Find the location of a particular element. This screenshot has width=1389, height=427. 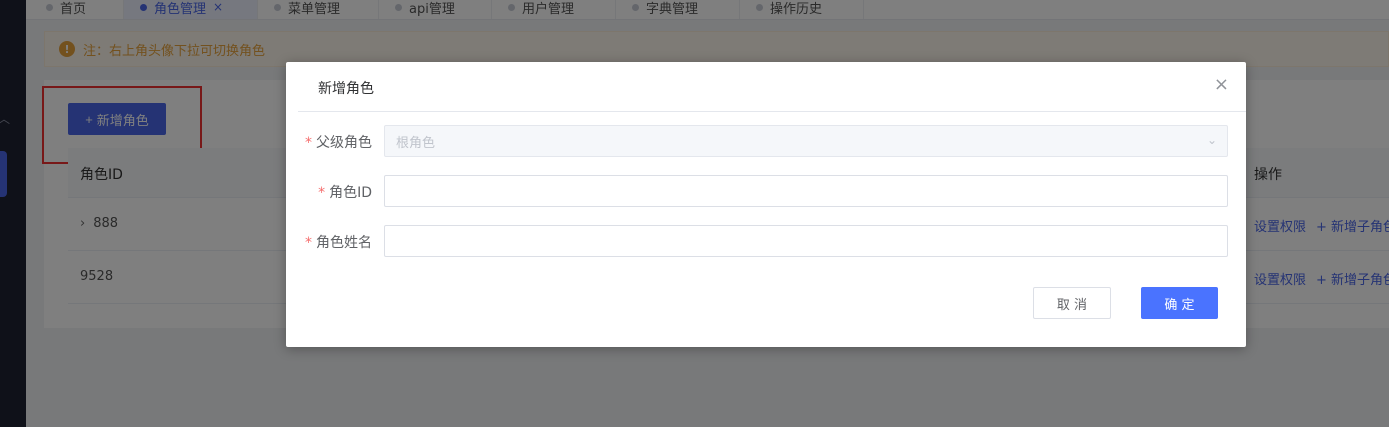

form-row-role-id: * 角色ID is located at coordinates (766, 191).